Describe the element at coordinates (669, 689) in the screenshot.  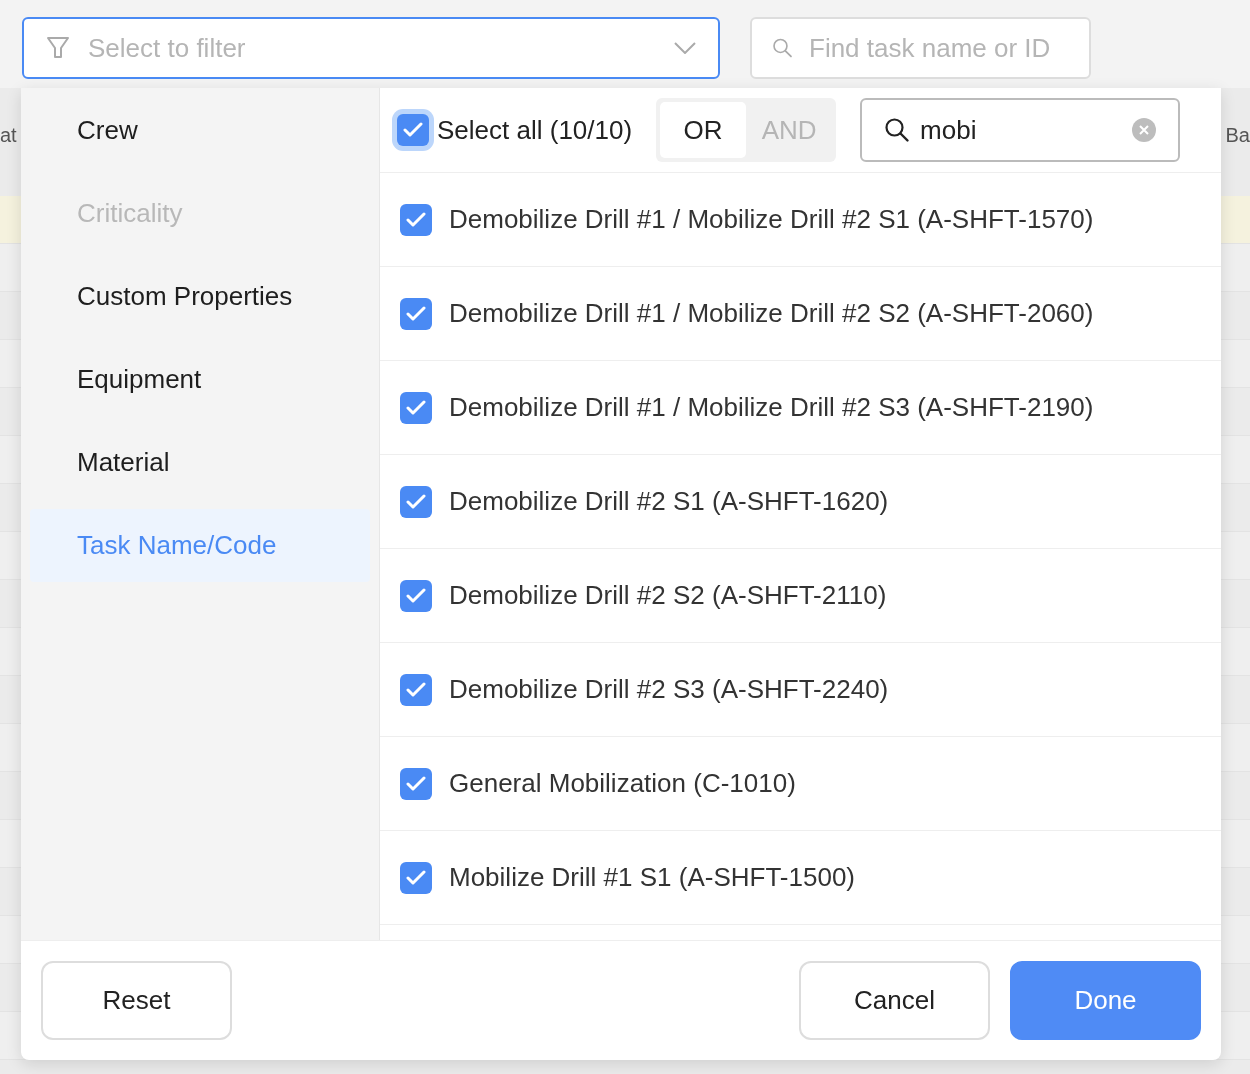
I see `option-label: Demobilize Drill #2 S3 (A-SHFT-2240)` at that location.